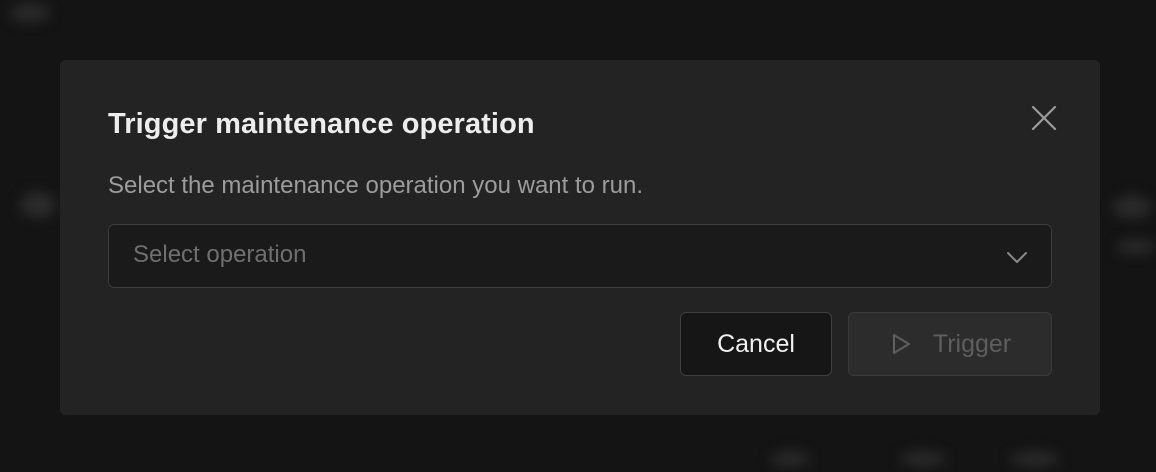 The height and width of the screenshot is (472, 1156). I want to click on trigger-button: Trigger, so click(950, 344).